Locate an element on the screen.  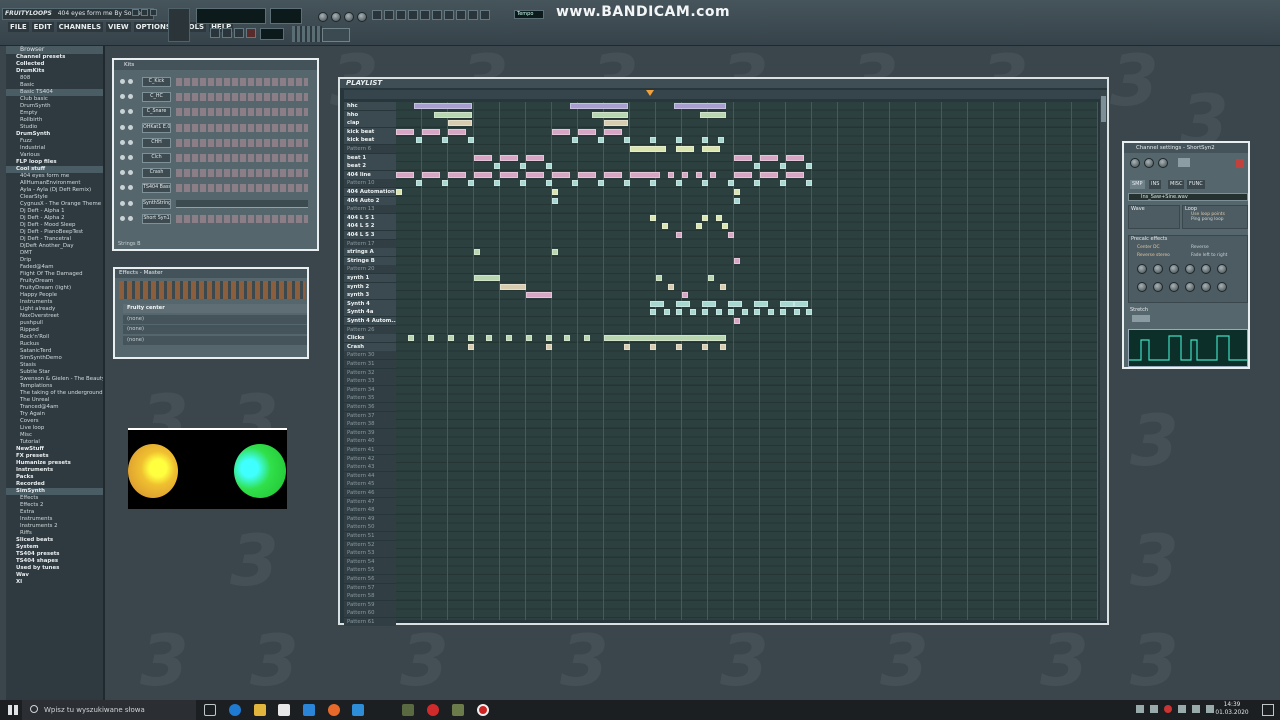
playlist-track-name: Pattern 61 is located at coordinates (370, 622).